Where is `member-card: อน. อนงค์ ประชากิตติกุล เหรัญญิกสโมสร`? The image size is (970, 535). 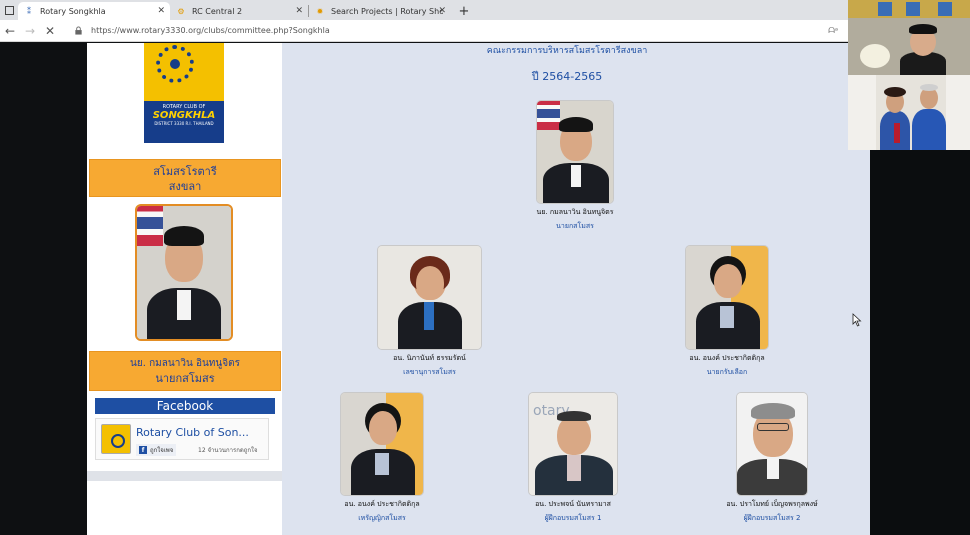
member-card: อน. อนงค์ ประชากิตติกุล เหรัญญิกสโมสร is located at coordinates (382, 458).